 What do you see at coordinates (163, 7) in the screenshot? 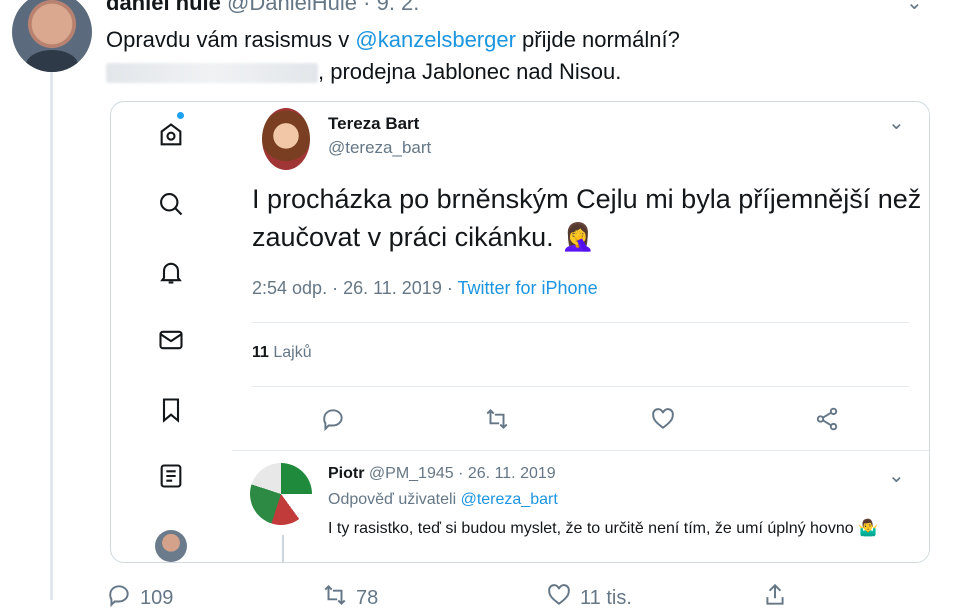
I see `author-name: daniel hule` at bounding box center [163, 7].